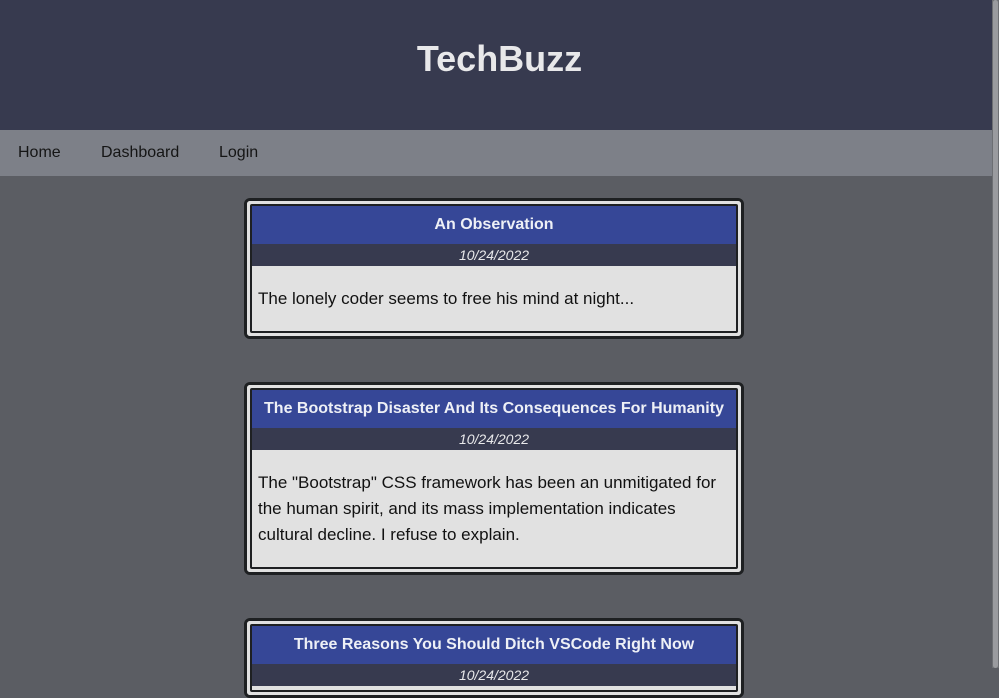  What do you see at coordinates (499, 58) in the screenshot?
I see `site-title: TechBuzz` at bounding box center [499, 58].